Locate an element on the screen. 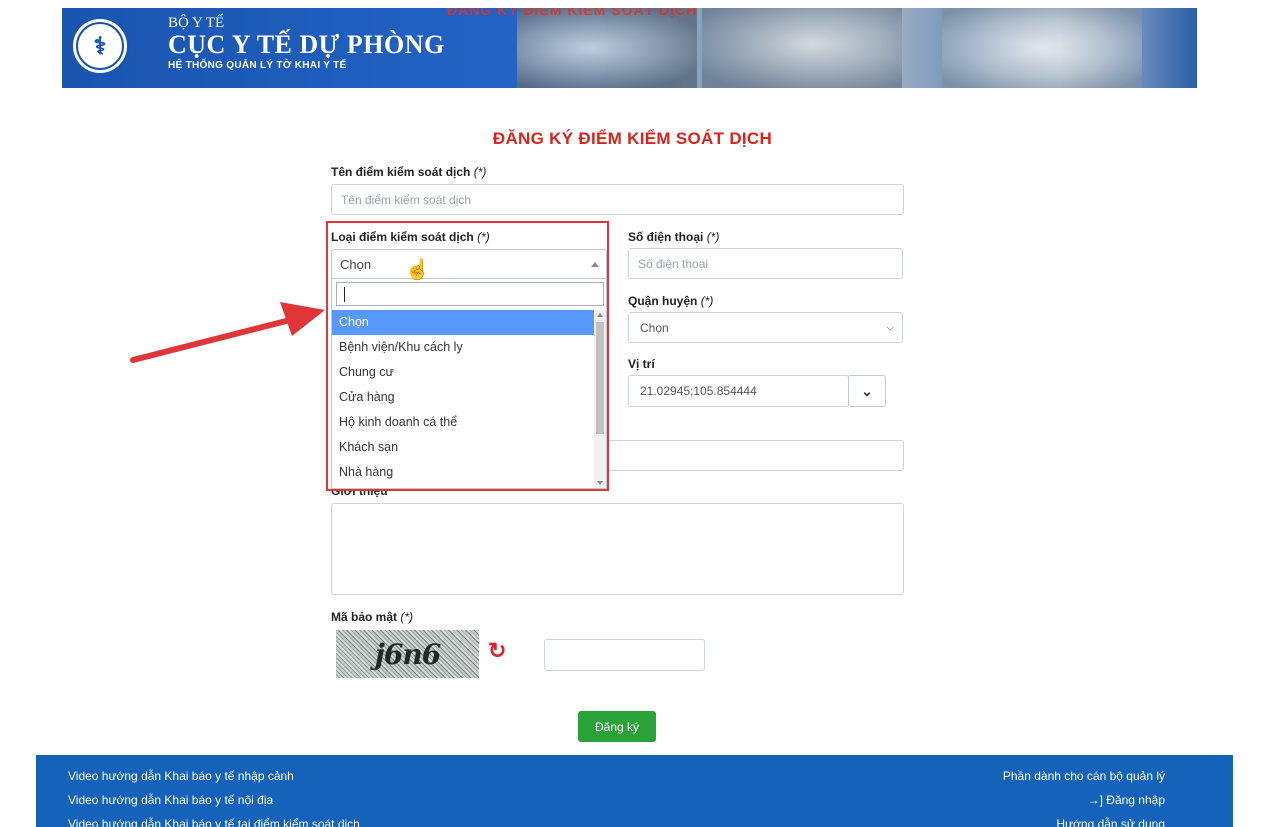 The image size is (1265, 827). page-title: ĐĂNG KÝ ĐIỂM KIỂM SOÁT DỊCH is located at coordinates (632, 138).